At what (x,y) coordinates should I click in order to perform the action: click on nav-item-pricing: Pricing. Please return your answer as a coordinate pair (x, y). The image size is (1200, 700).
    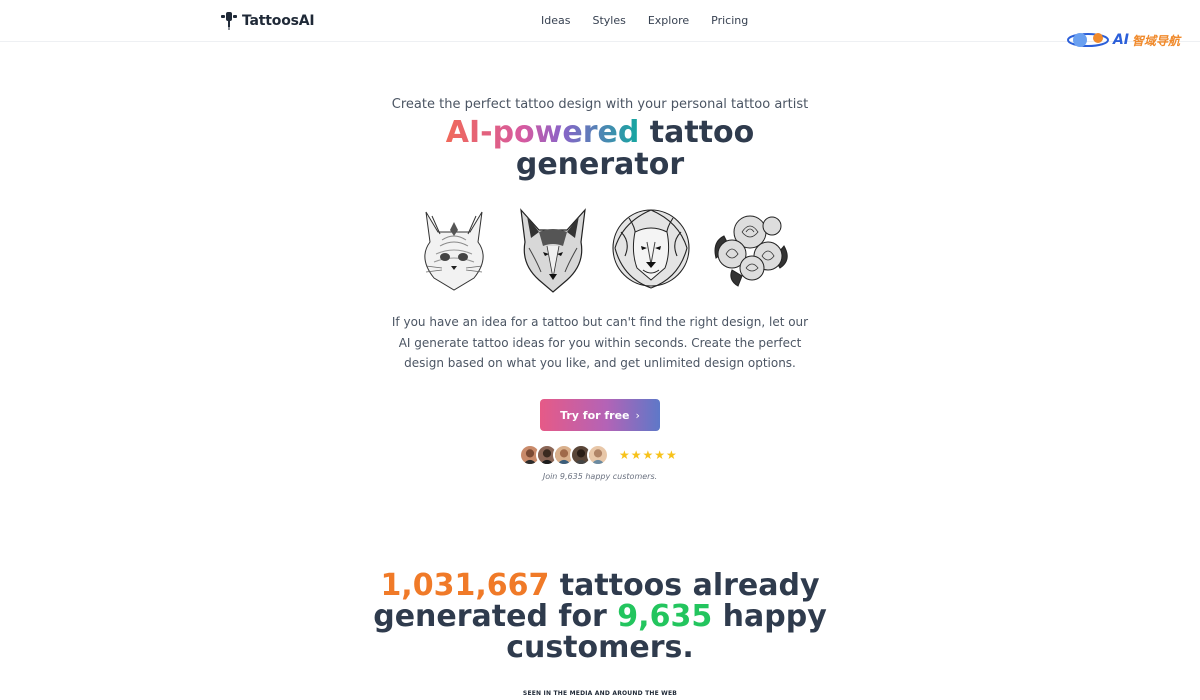
    Looking at the image, I should click on (729, 20).